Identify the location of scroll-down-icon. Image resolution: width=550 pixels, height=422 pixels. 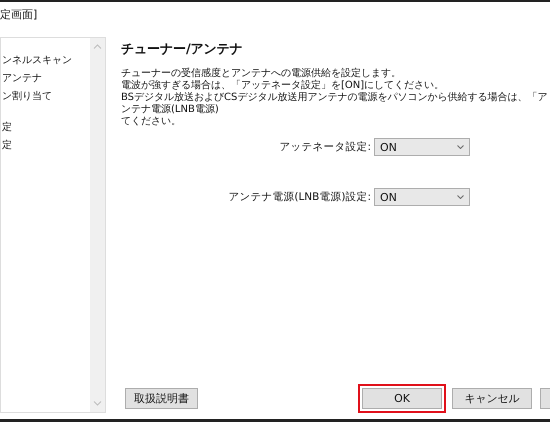
(97, 403).